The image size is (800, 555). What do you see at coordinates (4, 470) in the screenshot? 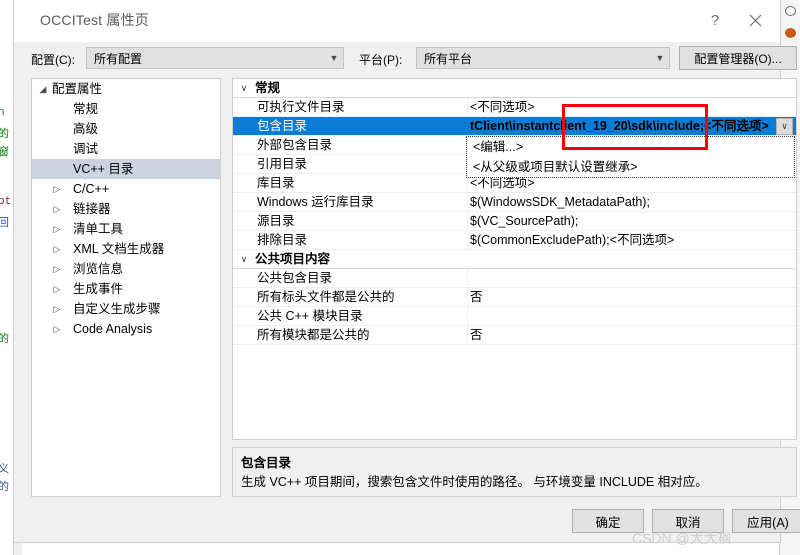
I see `background-code-line: 义` at bounding box center [4, 470].